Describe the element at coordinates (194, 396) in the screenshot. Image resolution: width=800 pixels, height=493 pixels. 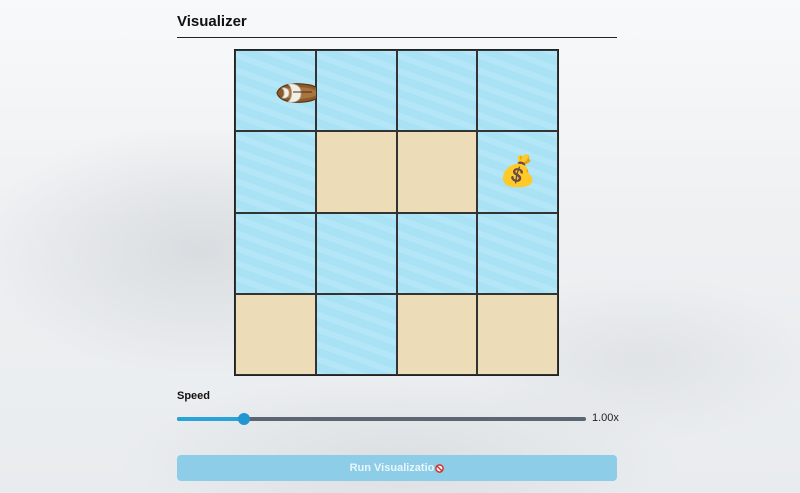
I see `speed-label: Speed` at that location.